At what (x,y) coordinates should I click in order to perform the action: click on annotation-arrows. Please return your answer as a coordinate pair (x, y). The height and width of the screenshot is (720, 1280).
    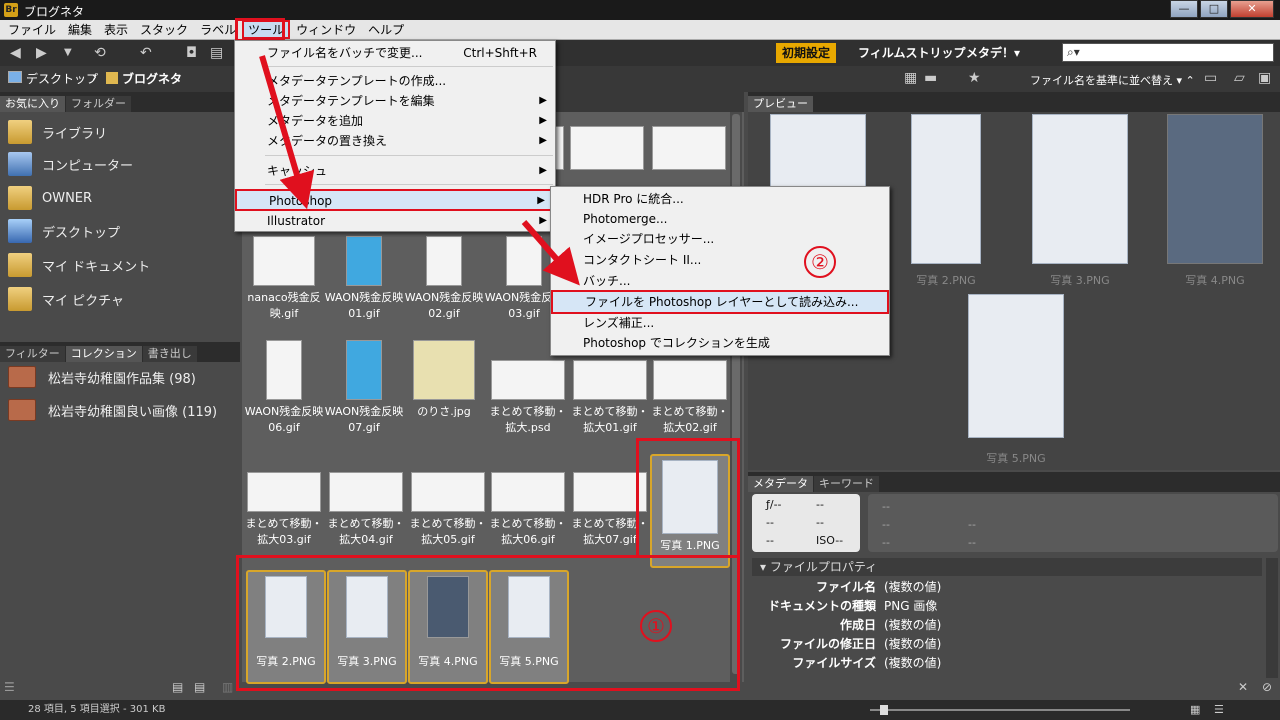
    Looking at the image, I should click on (419, 170).